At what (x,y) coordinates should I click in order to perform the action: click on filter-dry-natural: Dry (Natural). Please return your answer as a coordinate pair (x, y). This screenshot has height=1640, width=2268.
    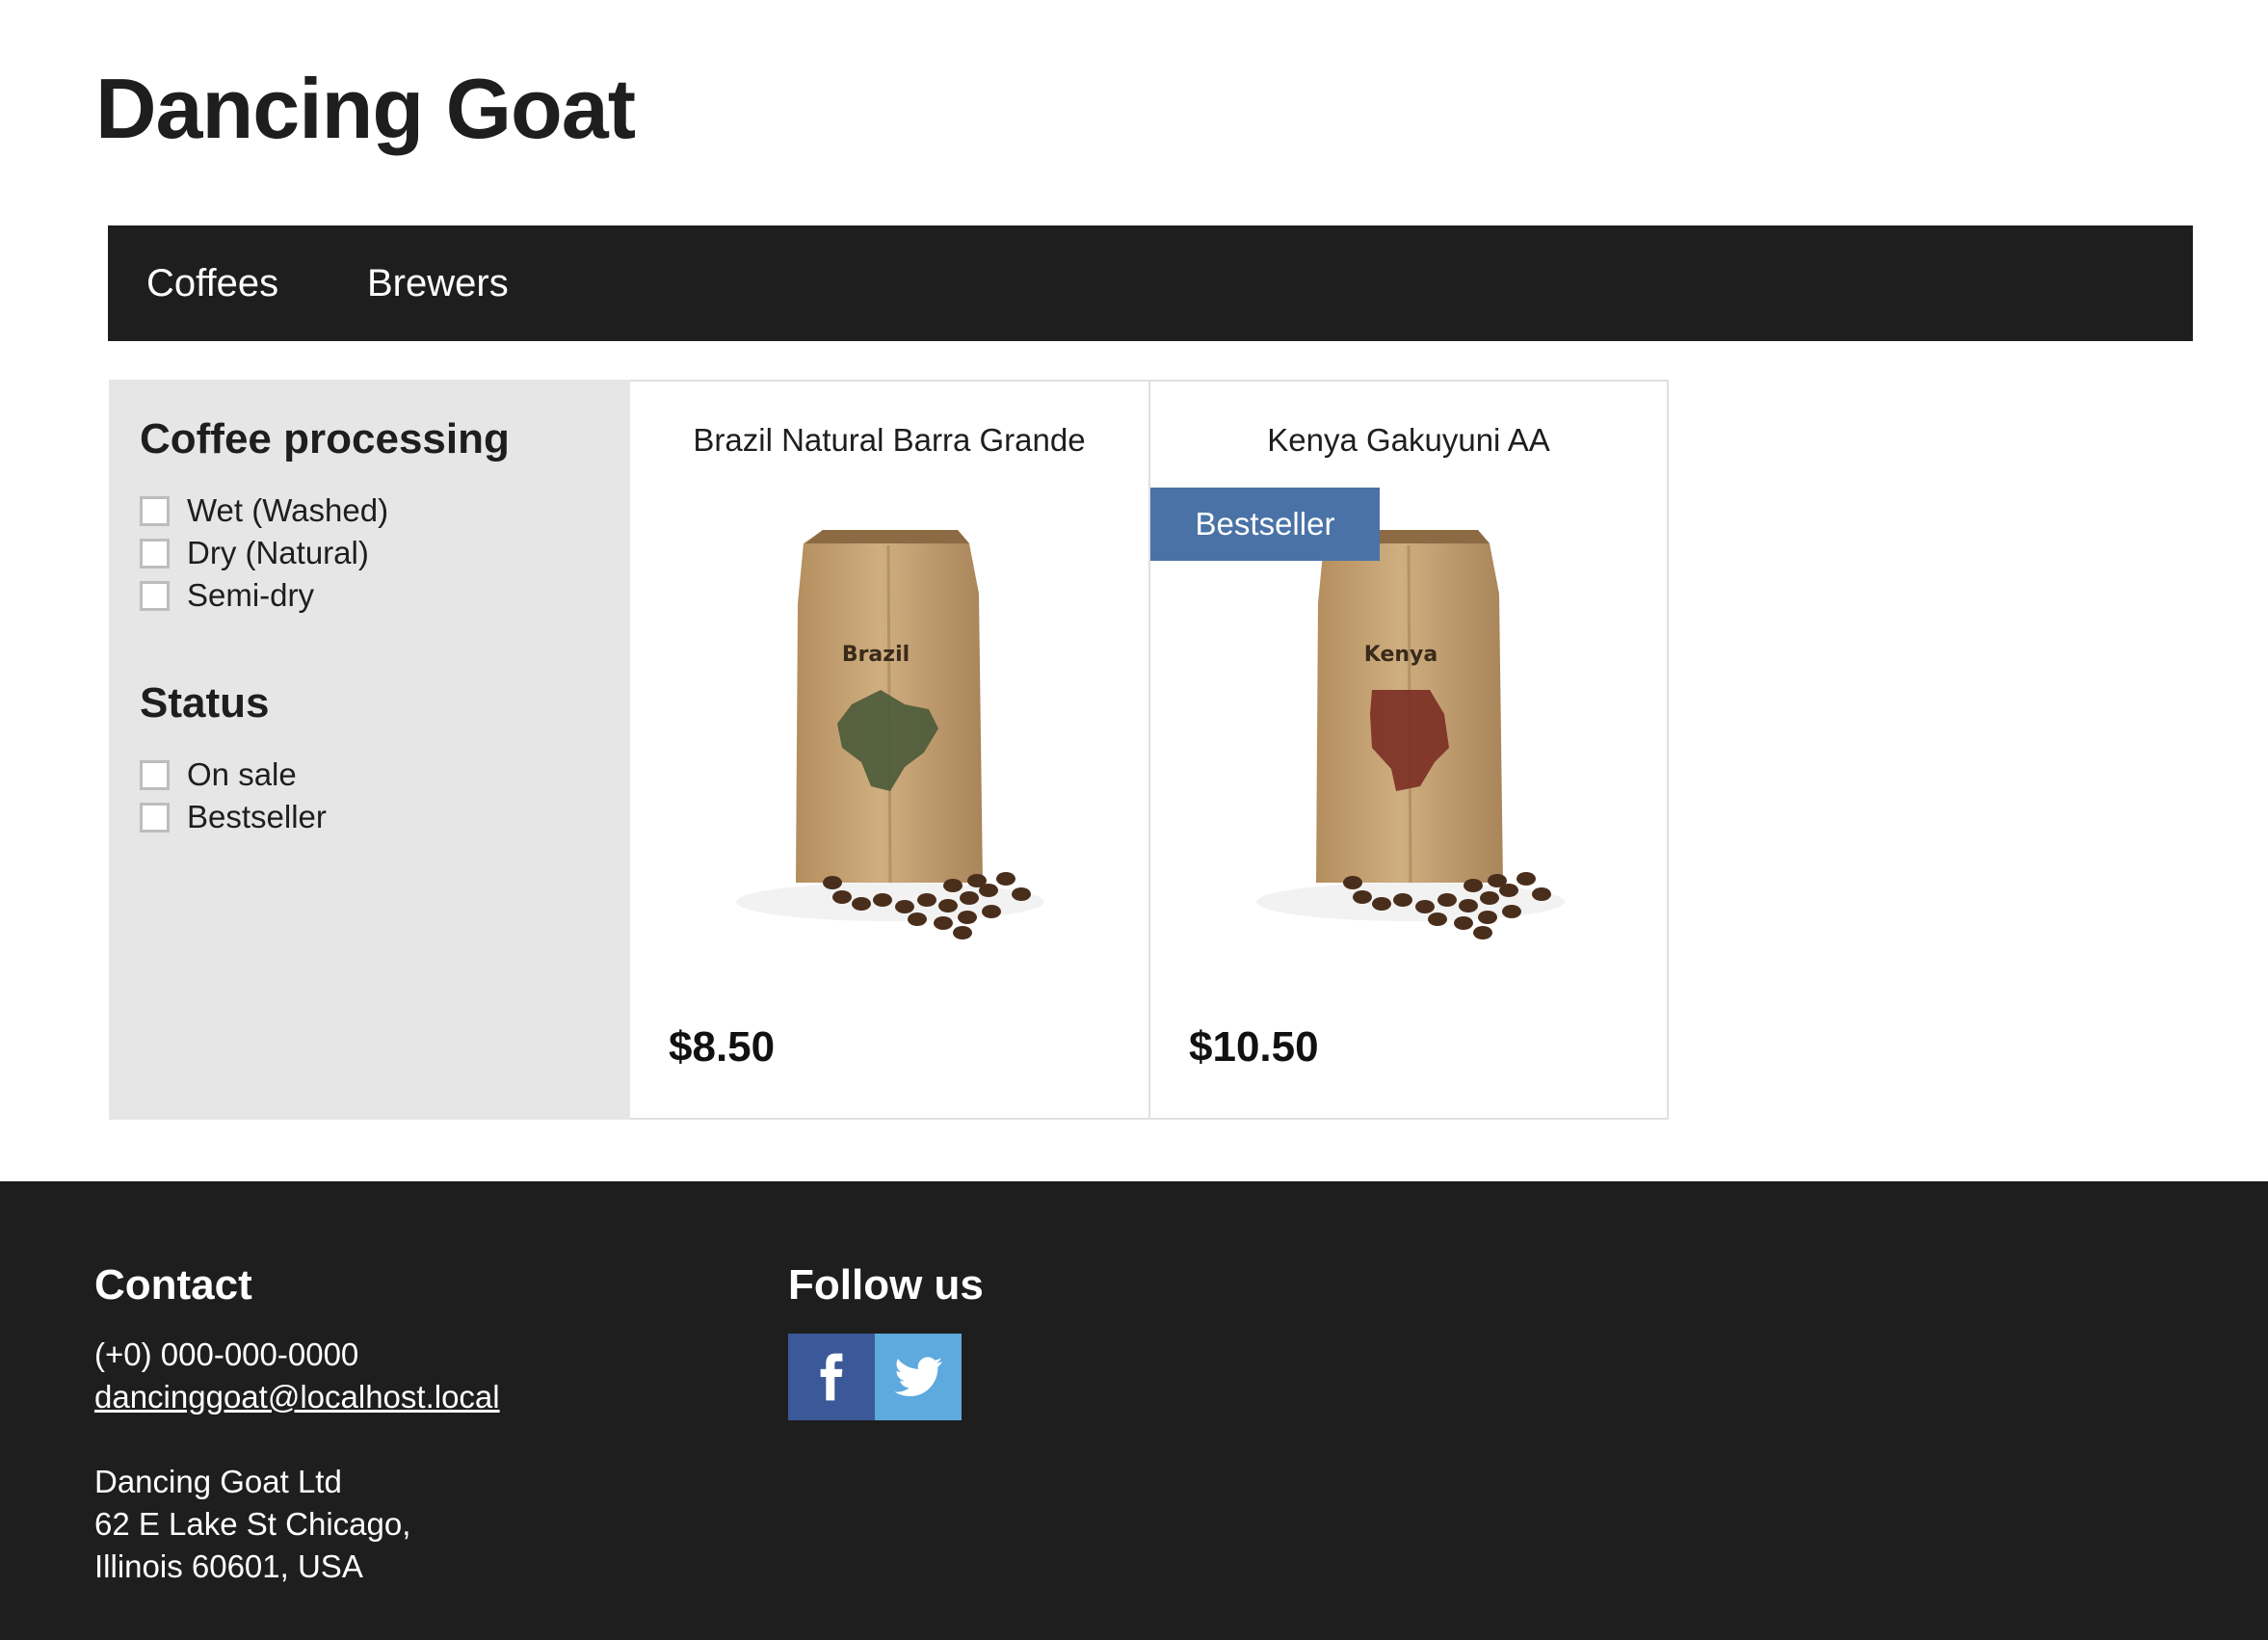
    Looking at the image, I should click on (254, 553).